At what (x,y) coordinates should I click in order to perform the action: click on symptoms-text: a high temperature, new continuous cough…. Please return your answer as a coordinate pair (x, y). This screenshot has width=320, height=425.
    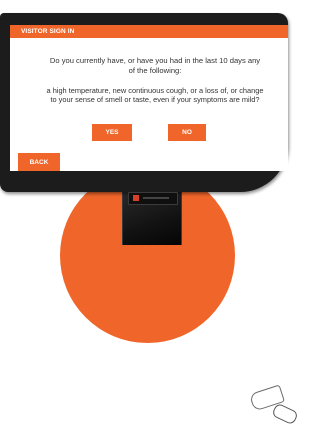
    Looking at the image, I should click on (155, 95).